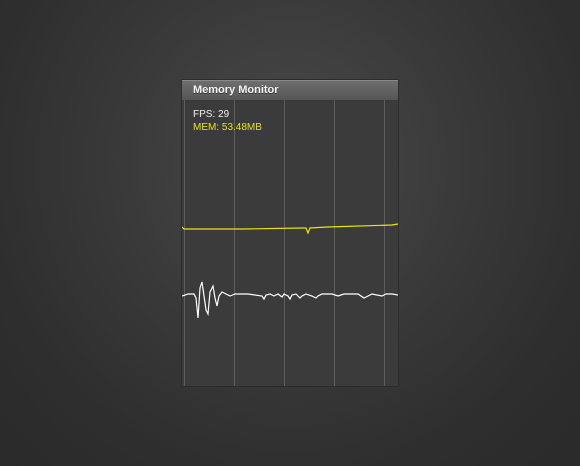 The width and height of the screenshot is (580, 466). Describe the element at coordinates (290, 300) in the screenshot. I see `fps-line` at that location.